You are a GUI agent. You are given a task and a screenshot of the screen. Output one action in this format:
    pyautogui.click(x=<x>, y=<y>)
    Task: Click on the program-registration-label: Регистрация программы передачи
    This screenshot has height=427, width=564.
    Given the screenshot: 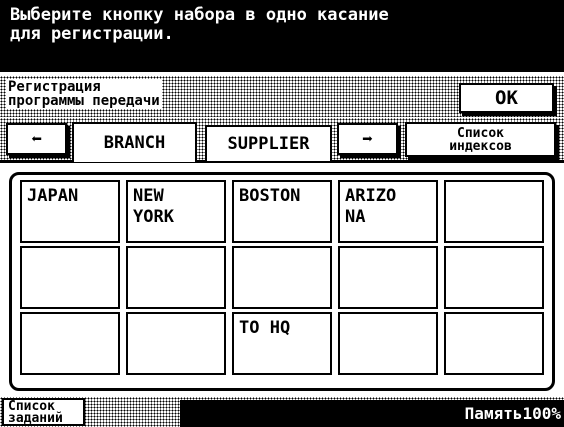 What is the action you would take?
    pyautogui.click(x=84, y=94)
    